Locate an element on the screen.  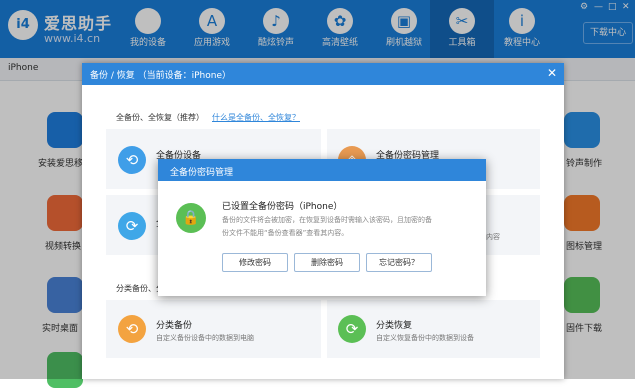
card-title: 分类备份 is located at coordinates (174, 326).